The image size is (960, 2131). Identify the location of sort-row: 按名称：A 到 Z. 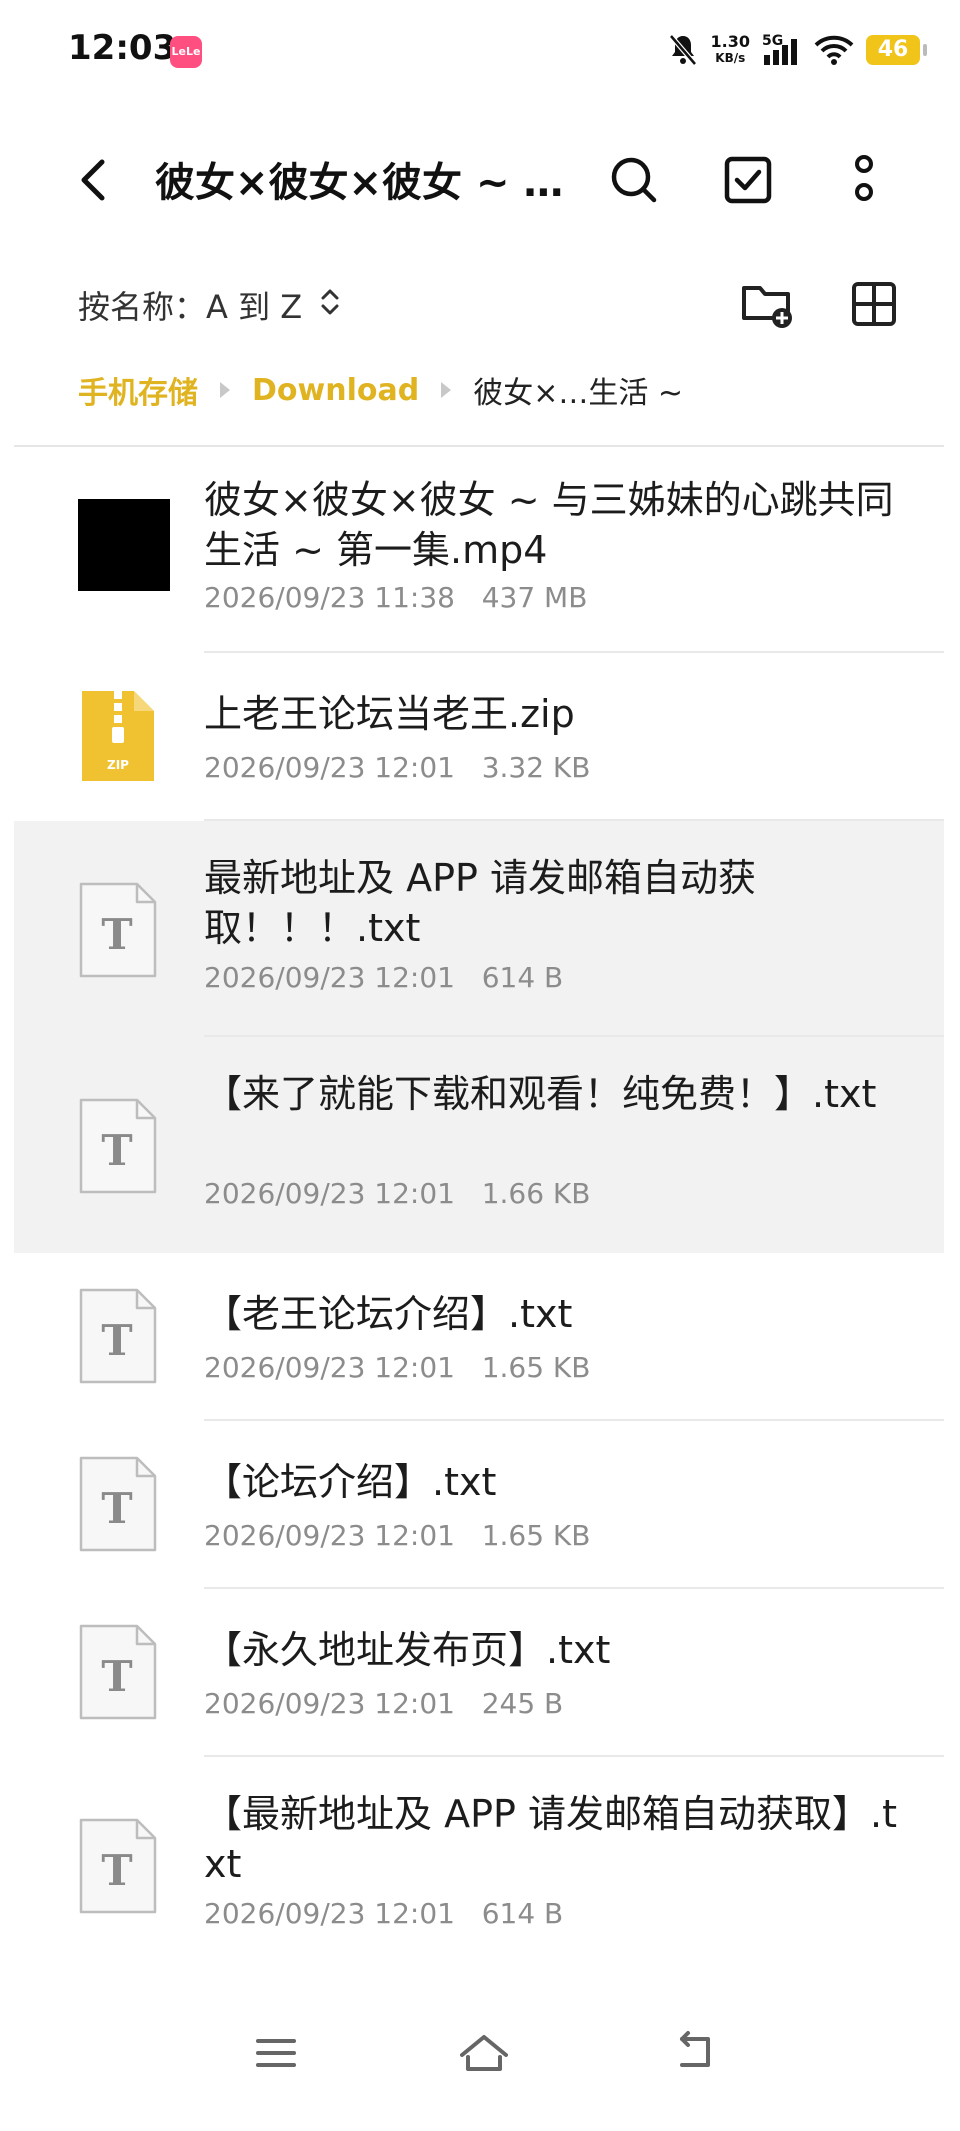
(480, 302).